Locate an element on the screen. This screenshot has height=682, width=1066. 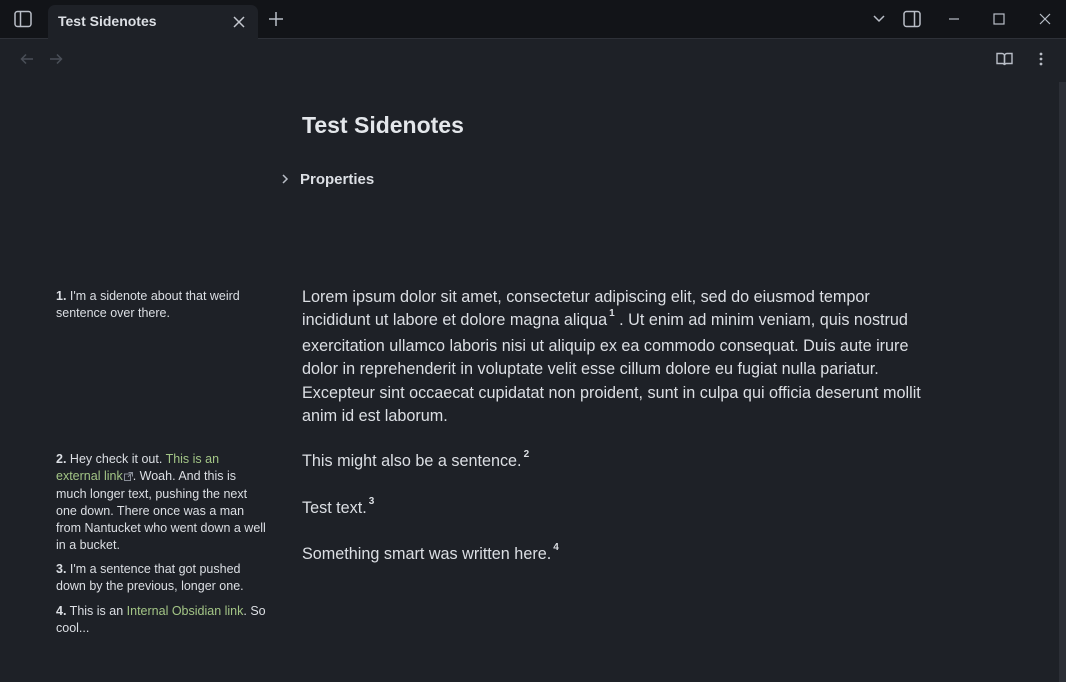
tab-title: Test Sidenotes is located at coordinates (107, 21).